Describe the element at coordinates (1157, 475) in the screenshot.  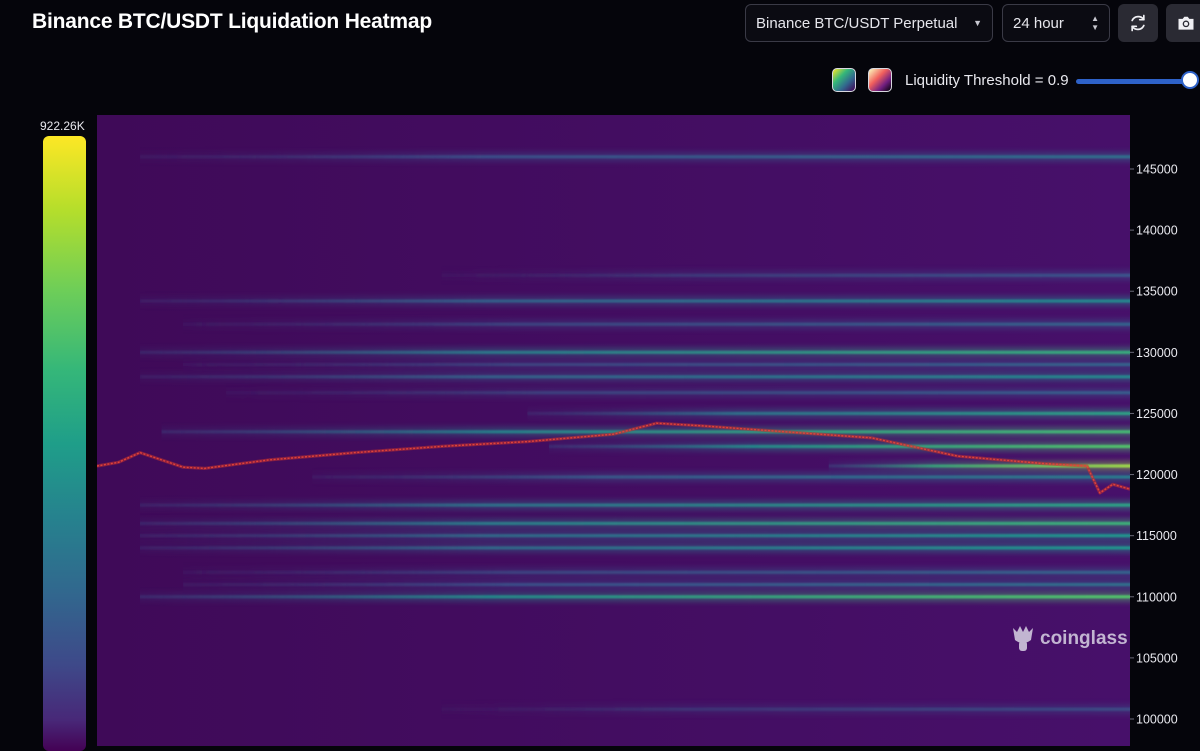
I see `y-tick-label: 120000` at that location.